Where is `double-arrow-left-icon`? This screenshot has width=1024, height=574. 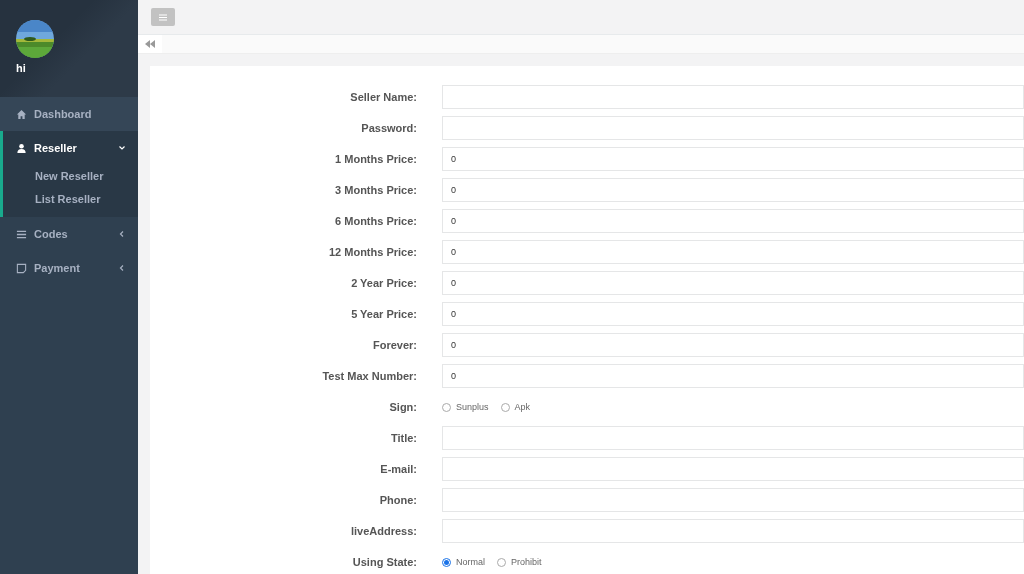 double-arrow-left-icon is located at coordinates (150, 44).